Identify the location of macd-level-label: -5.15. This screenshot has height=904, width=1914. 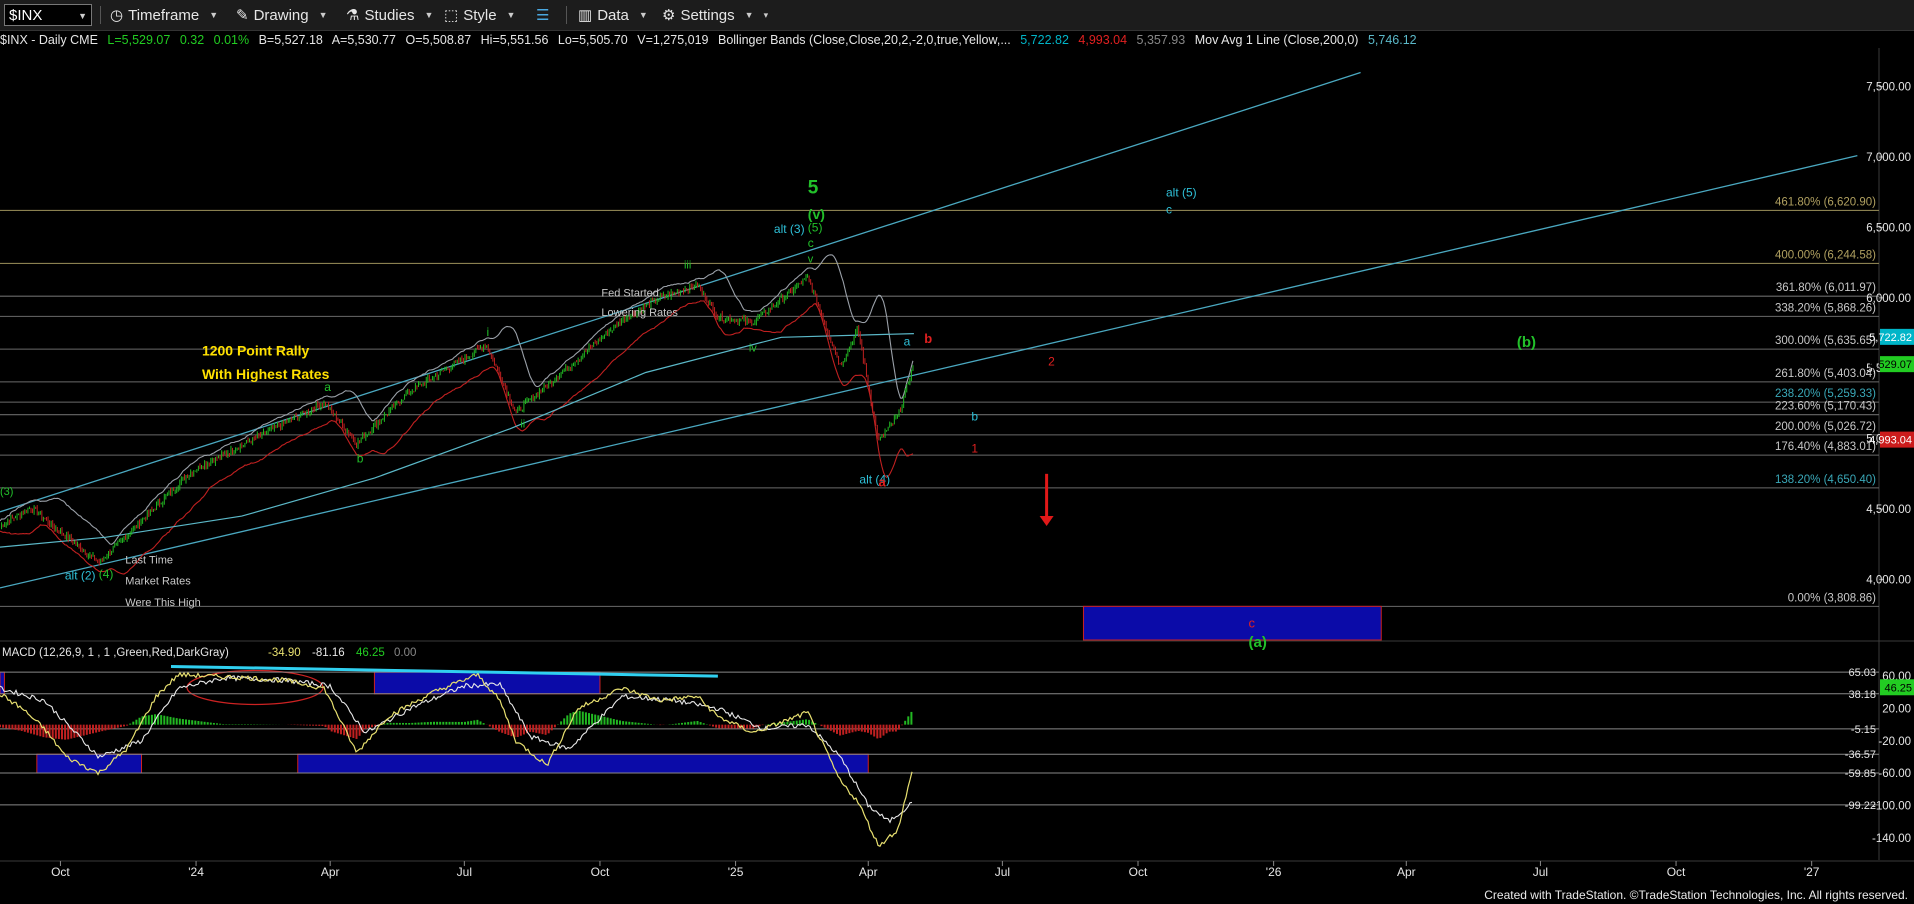
(1863, 730).